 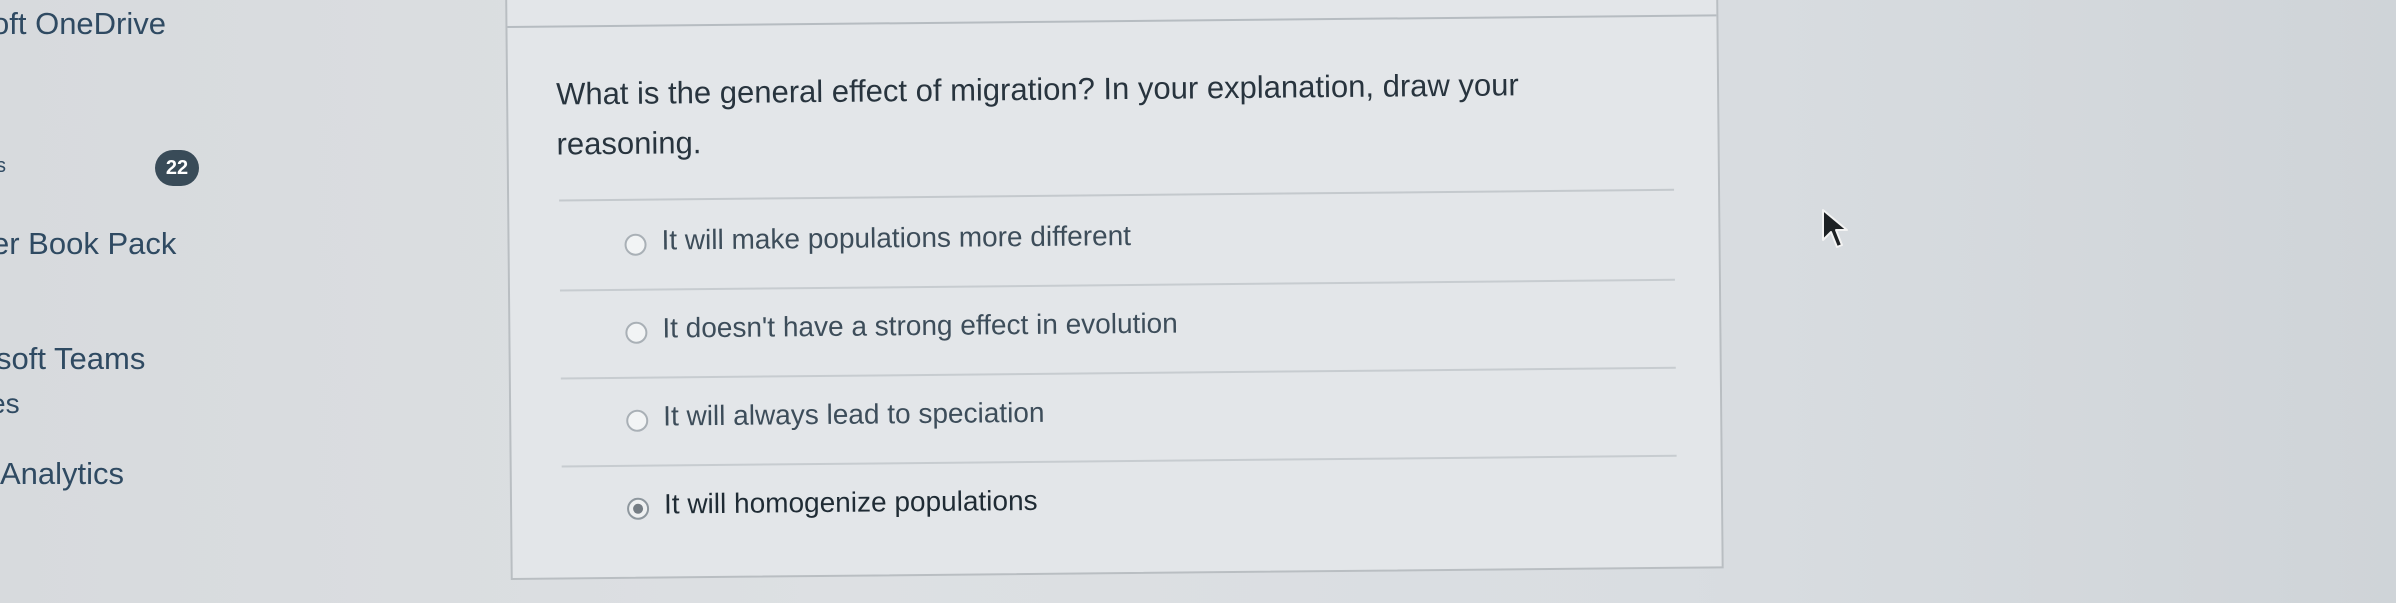 What do you see at coordinates (83, 24) in the screenshot?
I see `sidebar-item-onedrive: oft OneDrive` at bounding box center [83, 24].